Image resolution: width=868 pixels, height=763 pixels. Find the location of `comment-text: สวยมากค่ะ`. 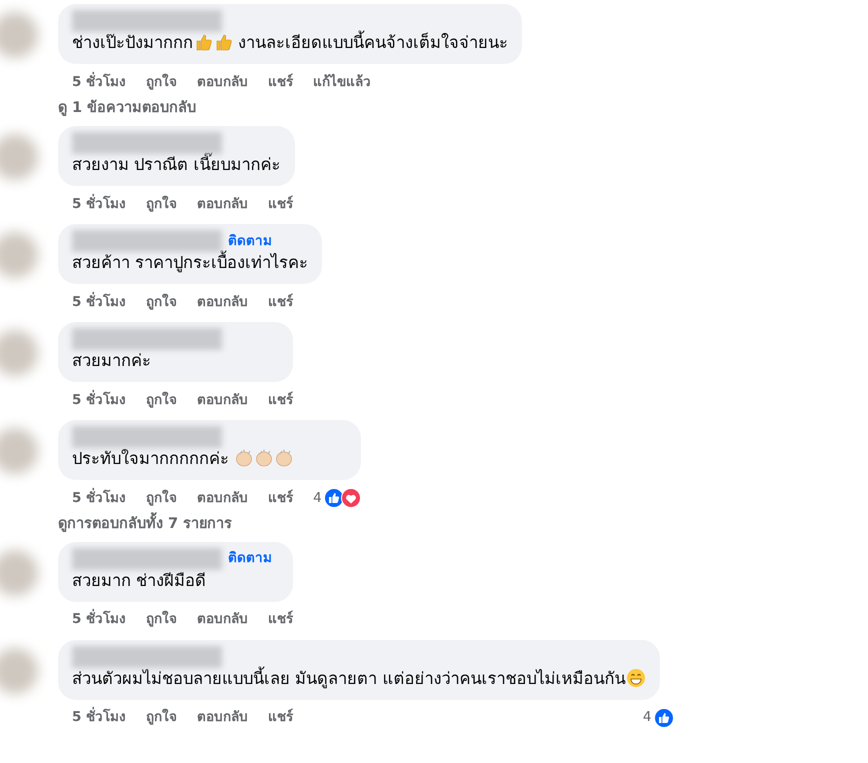

comment-text: สวยมากค่ะ is located at coordinates (111, 360).